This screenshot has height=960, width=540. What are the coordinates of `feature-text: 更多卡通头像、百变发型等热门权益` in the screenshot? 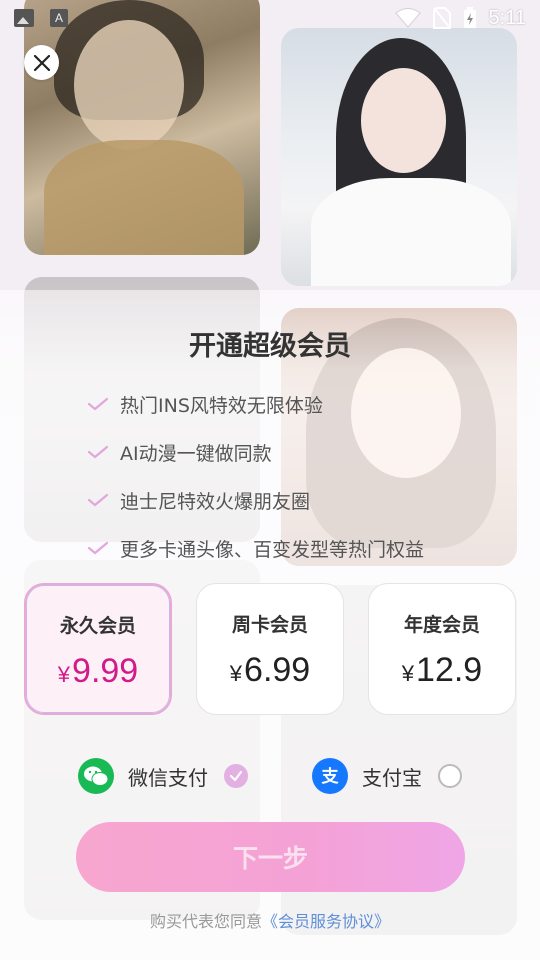 It's located at (272, 549).